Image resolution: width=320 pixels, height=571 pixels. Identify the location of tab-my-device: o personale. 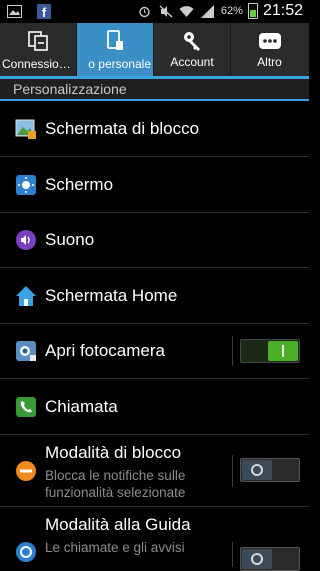
(115, 49).